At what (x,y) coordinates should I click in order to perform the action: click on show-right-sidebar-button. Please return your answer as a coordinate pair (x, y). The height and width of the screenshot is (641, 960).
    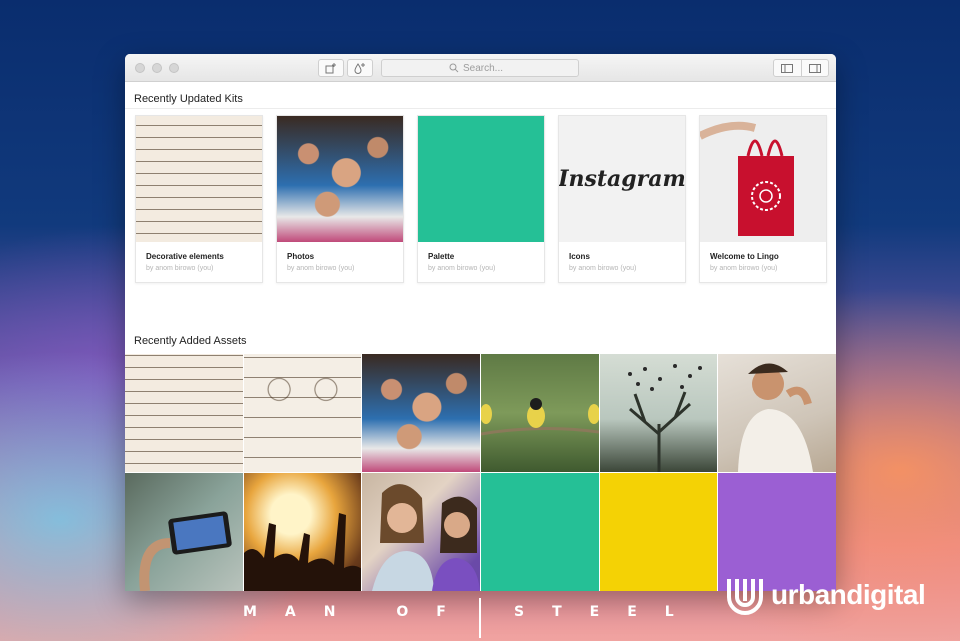
    Looking at the image, I should click on (814, 68).